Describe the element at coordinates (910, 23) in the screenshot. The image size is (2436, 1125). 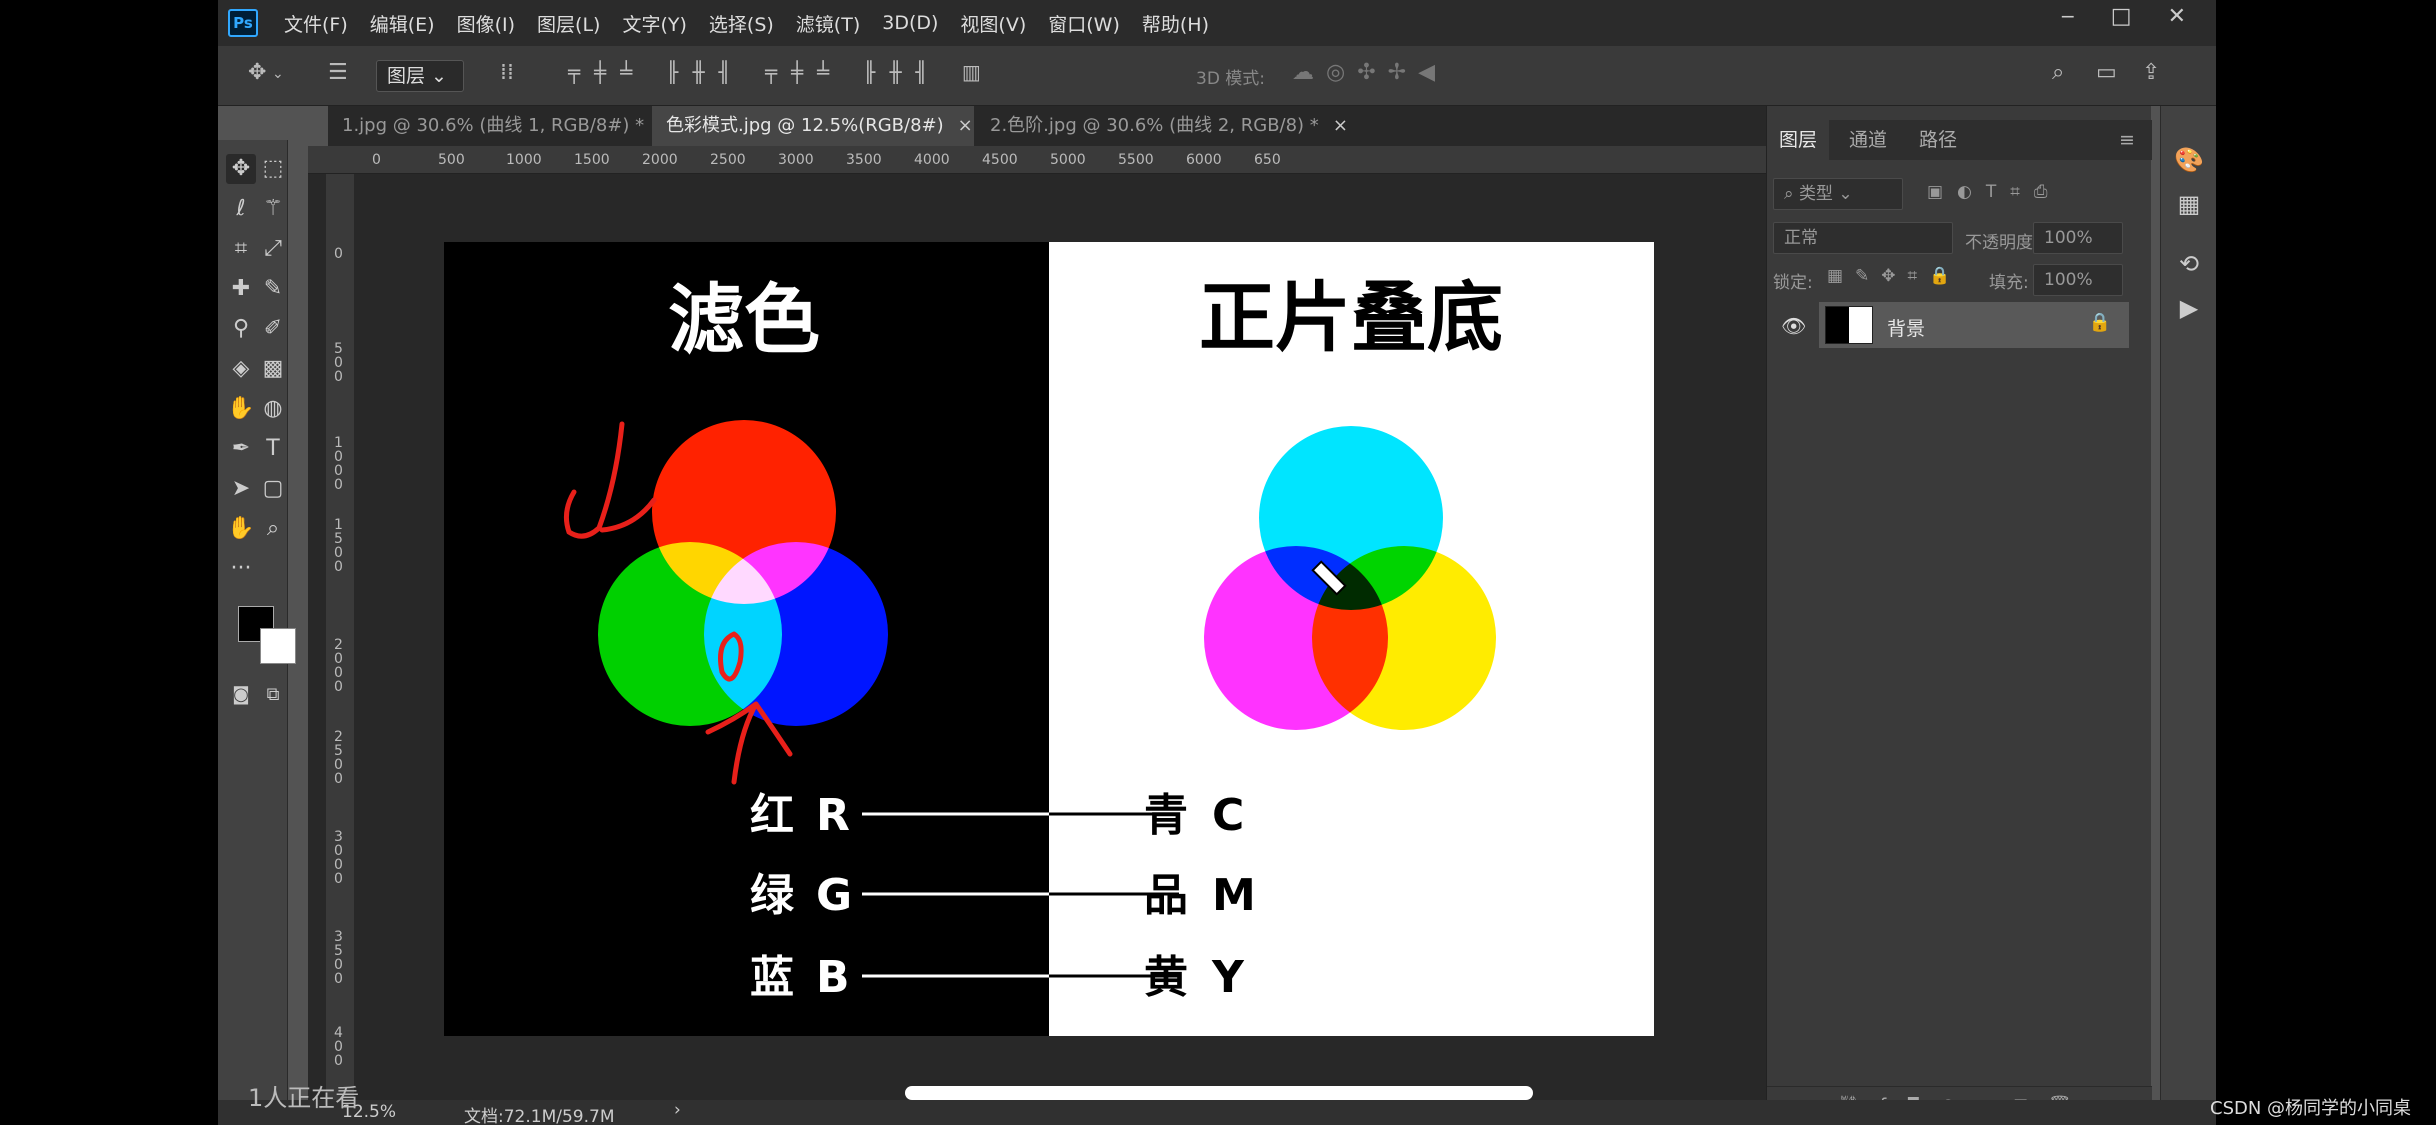
I see `menu-3d: 3D(D)` at that location.